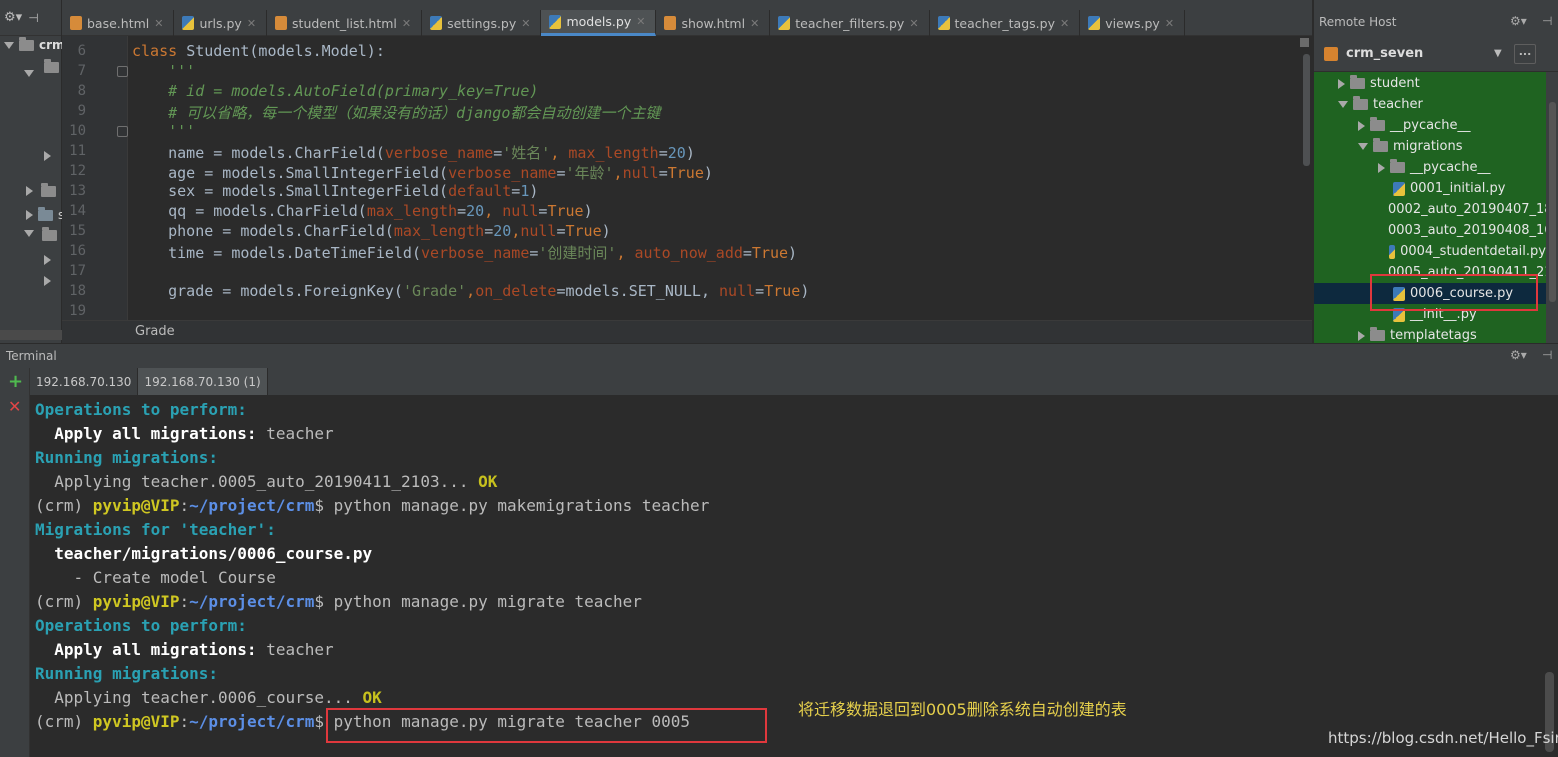 This screenshot has height=757, width=1558. Describe the element at coordinates (258, 51) in the screenshot. I see `code-line: class Student(models.Model):` at that location.